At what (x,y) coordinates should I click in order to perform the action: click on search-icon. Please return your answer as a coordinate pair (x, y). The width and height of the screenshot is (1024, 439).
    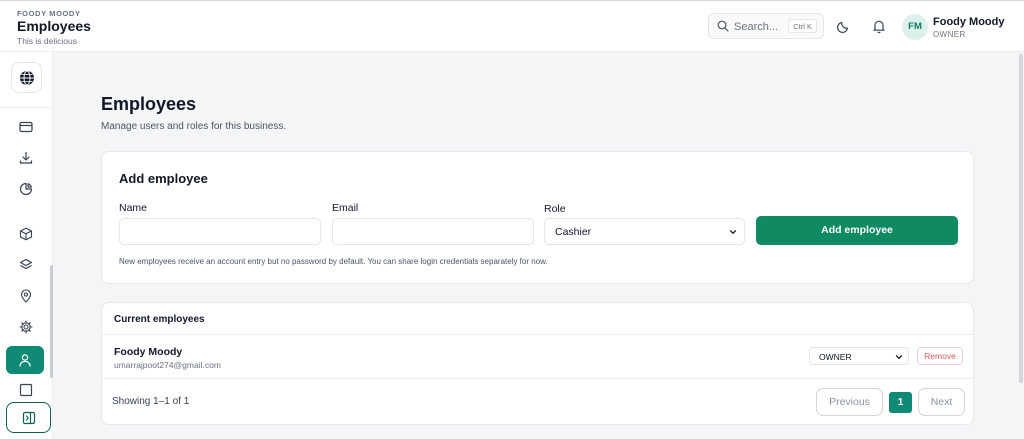
    Looking at the image, I should click on (723, 26).